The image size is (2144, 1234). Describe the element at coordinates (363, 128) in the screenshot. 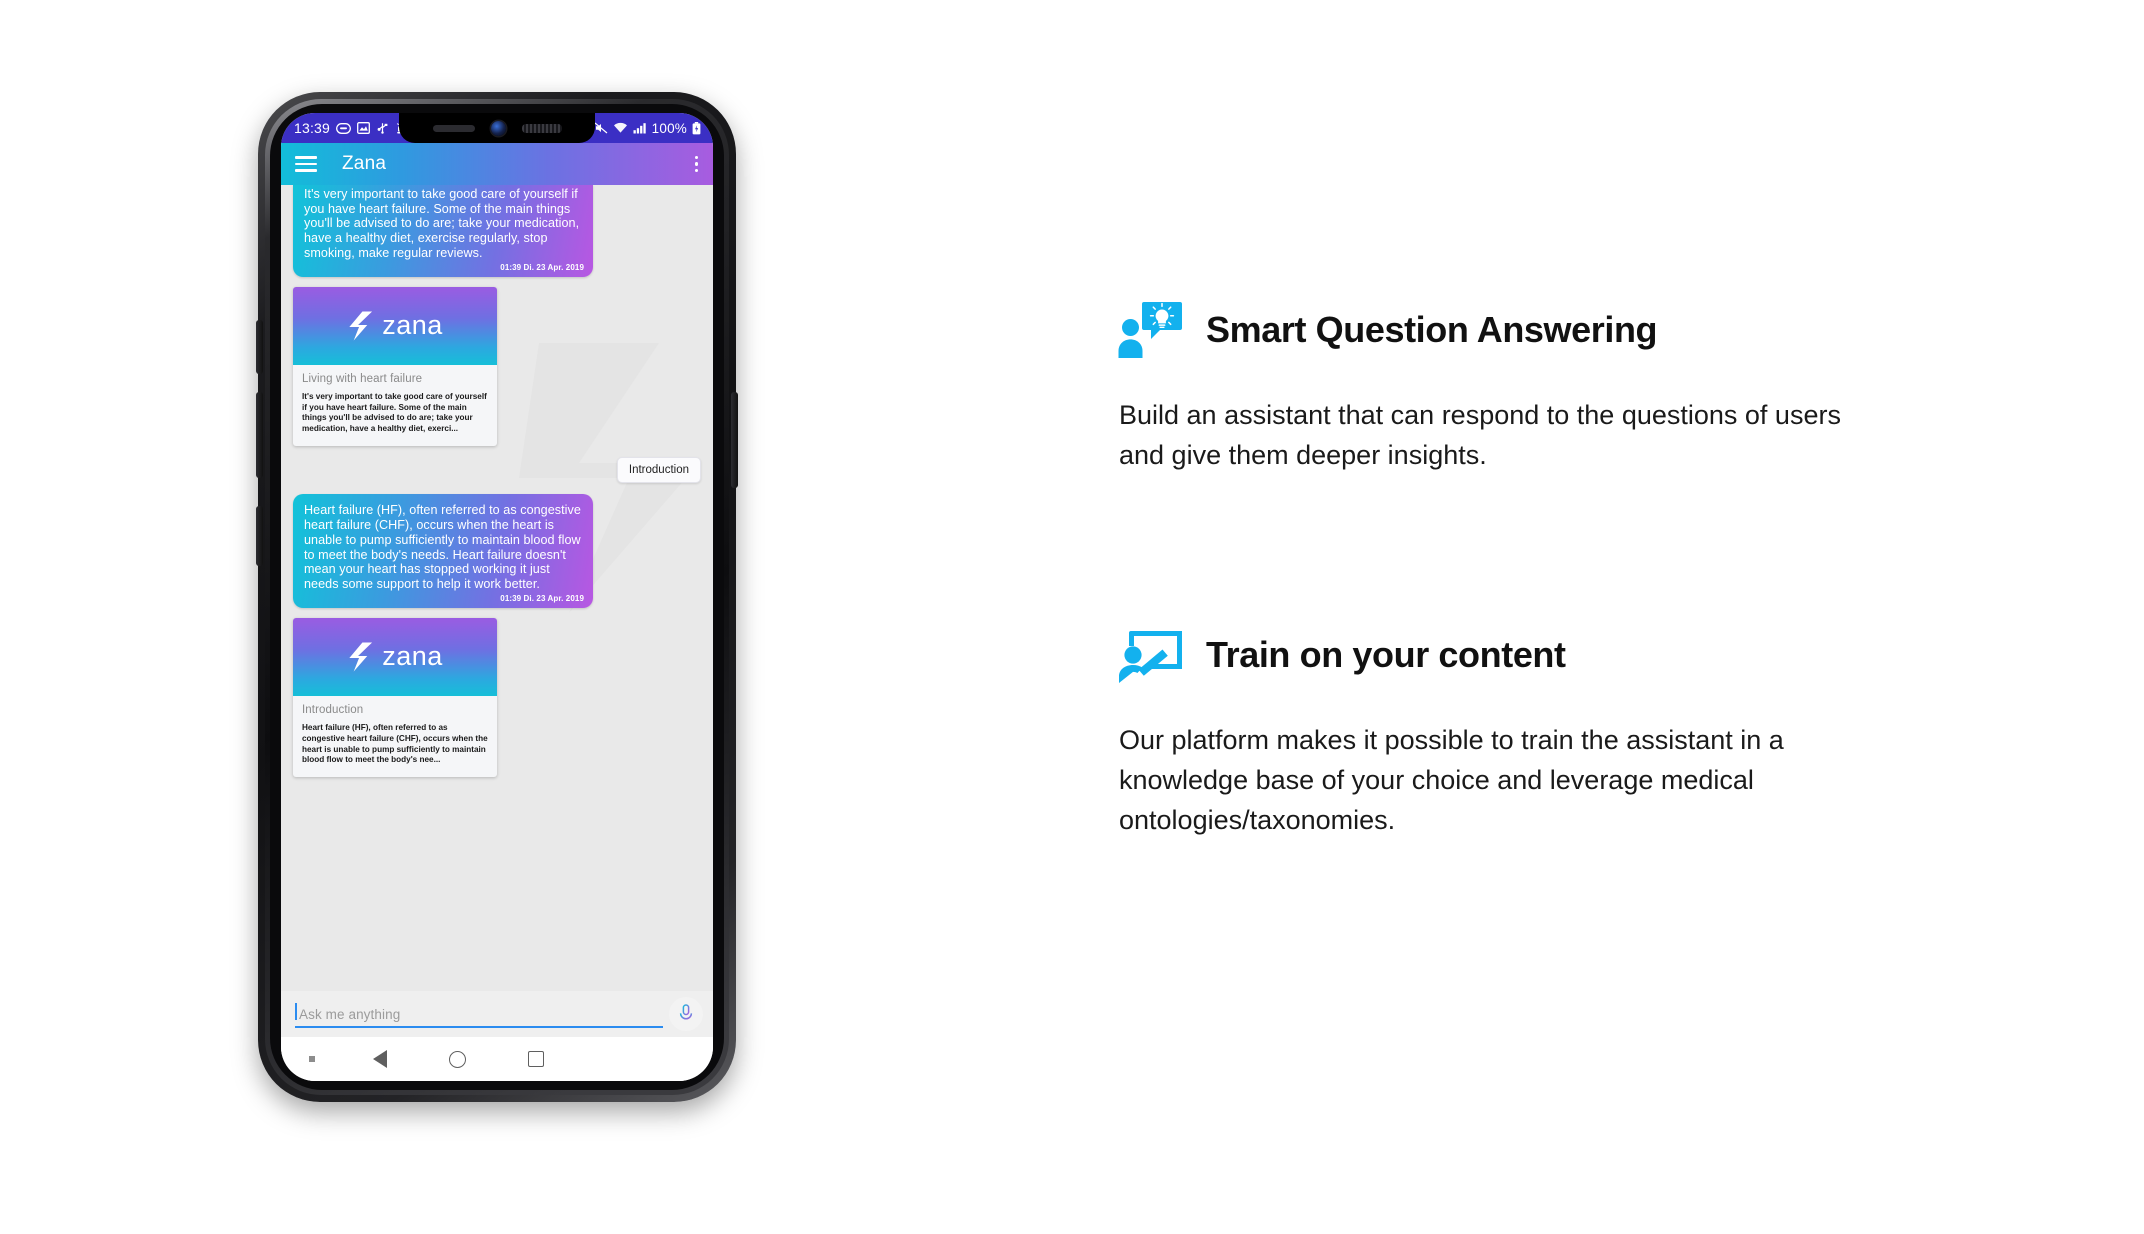

I see `photo-icon` at that location.